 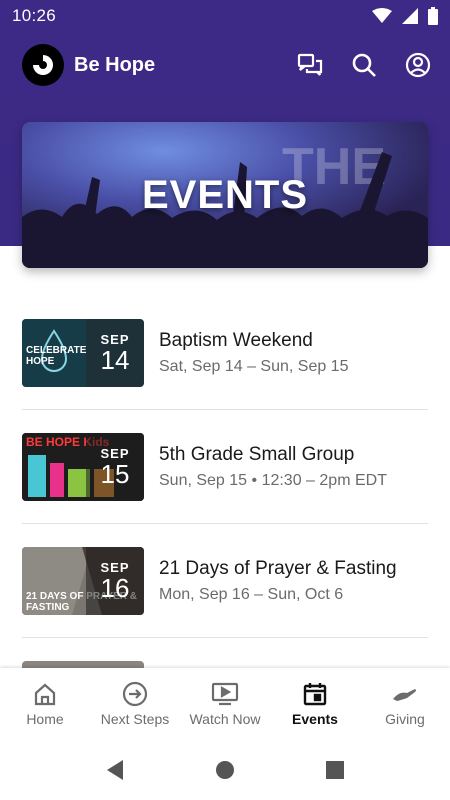 What do you see at coordinates (45, 694) in the screenshot?
I see `home-icon` at bounding box center [45, 694].